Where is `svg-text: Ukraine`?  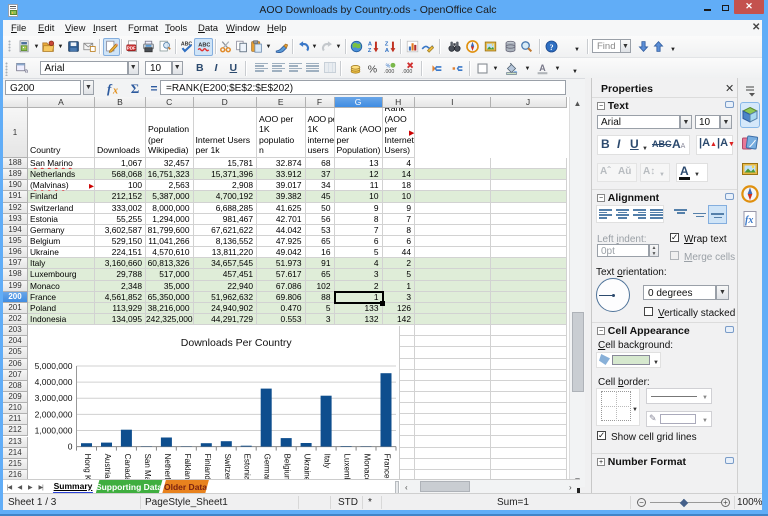 svg-text: Ukraine is located at coordinates (306, 466).